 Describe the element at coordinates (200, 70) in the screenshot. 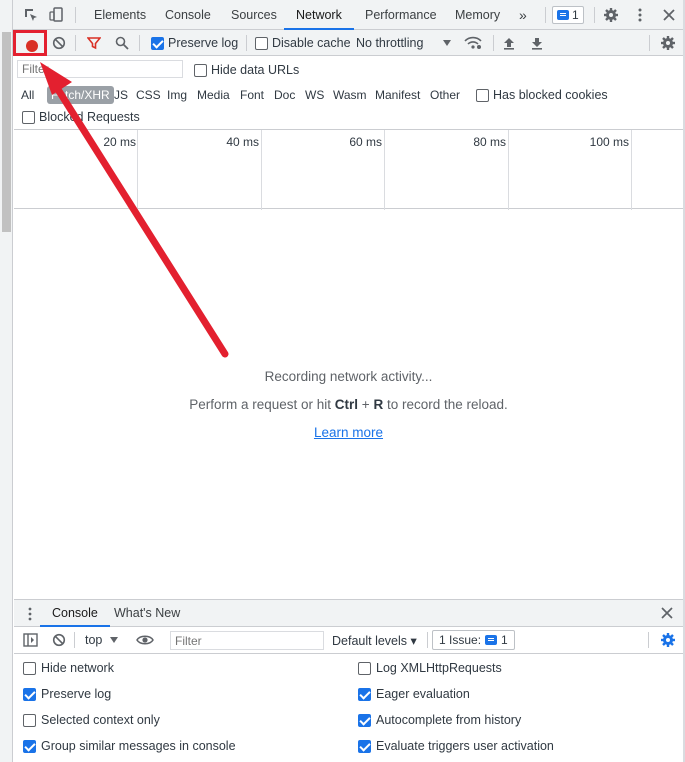

I see `hide-data-urls-check-box` at that location.